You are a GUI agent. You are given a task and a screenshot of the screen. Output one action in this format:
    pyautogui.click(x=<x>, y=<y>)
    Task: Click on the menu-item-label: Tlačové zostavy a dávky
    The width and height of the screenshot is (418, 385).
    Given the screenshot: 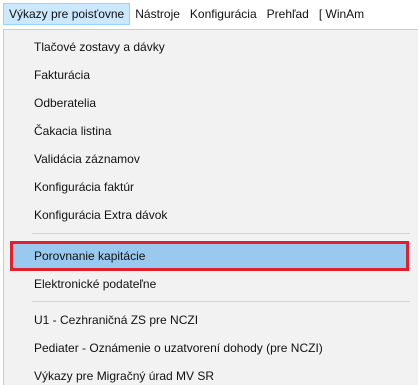 What is the action you would take?
    pyautogui.click(x=99, y=47)
    